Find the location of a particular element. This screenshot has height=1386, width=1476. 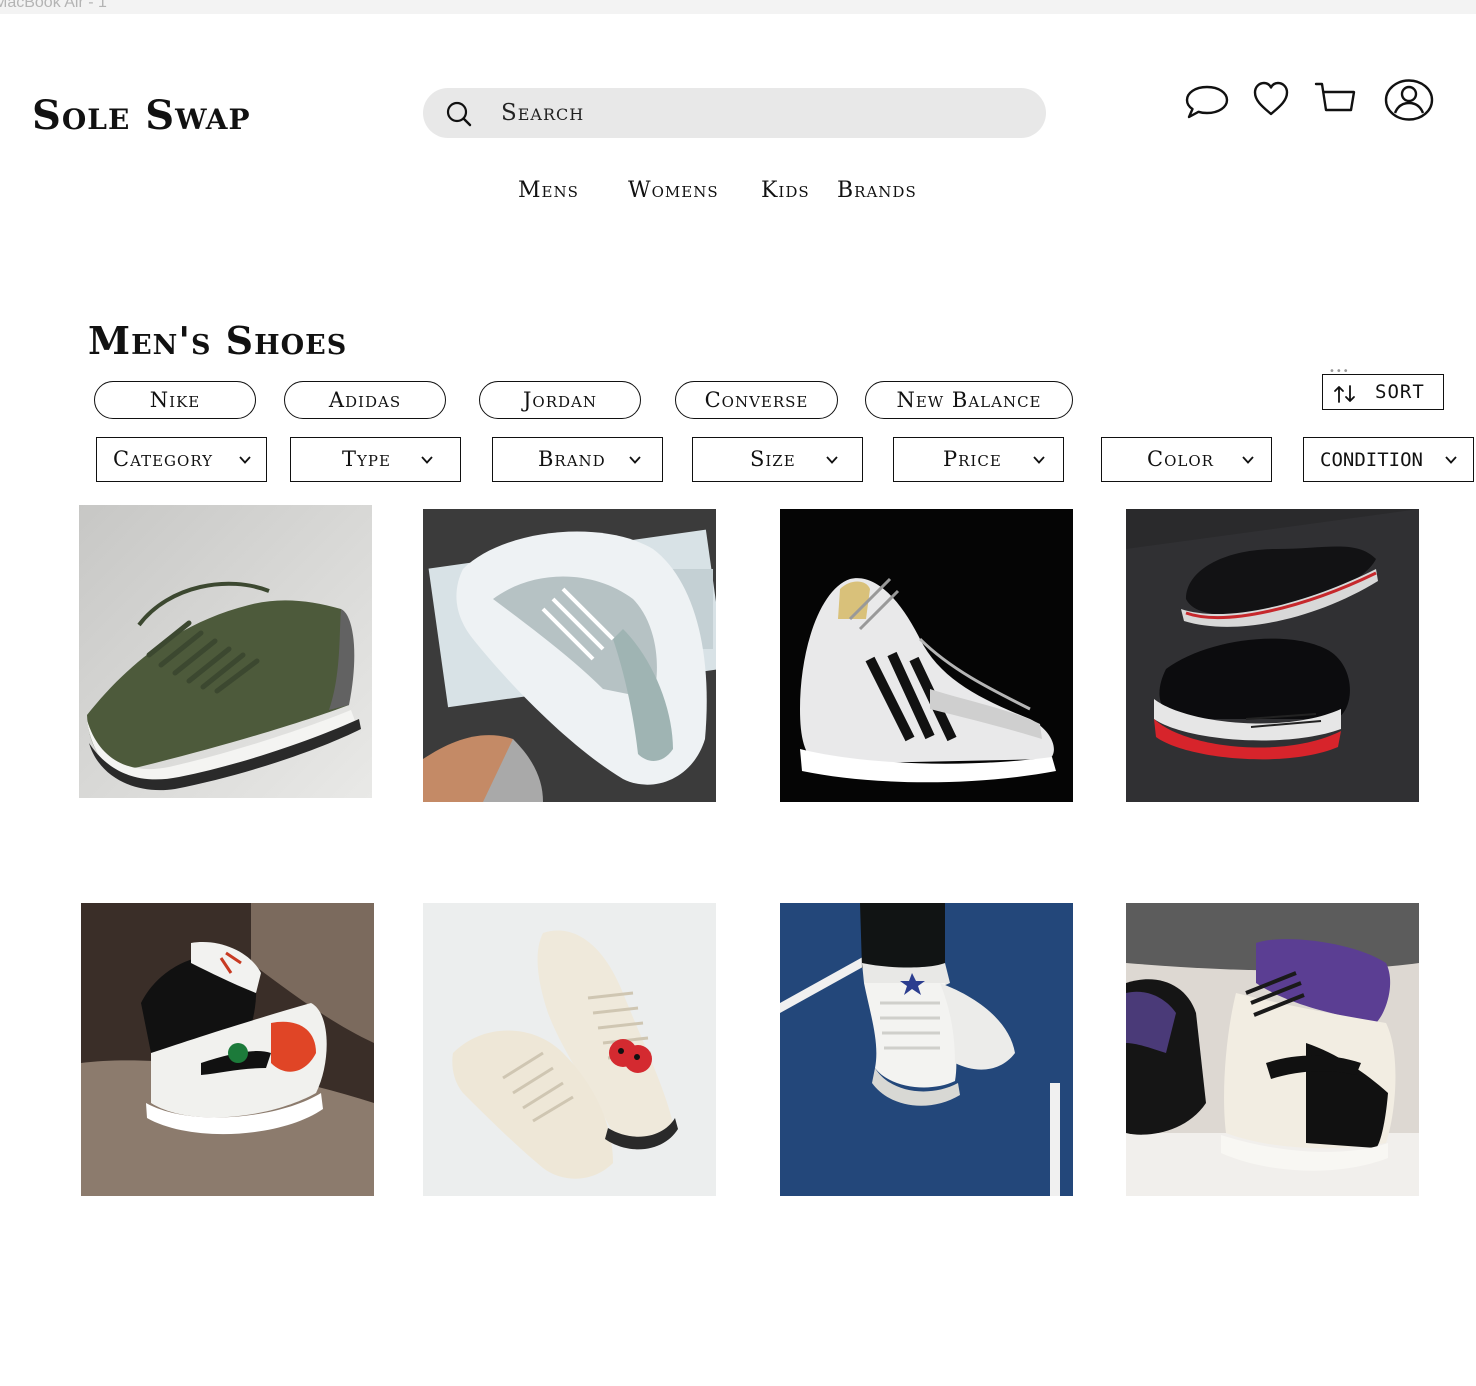

product-image-jordan-1-mid is located at coordinates (227, 1049).